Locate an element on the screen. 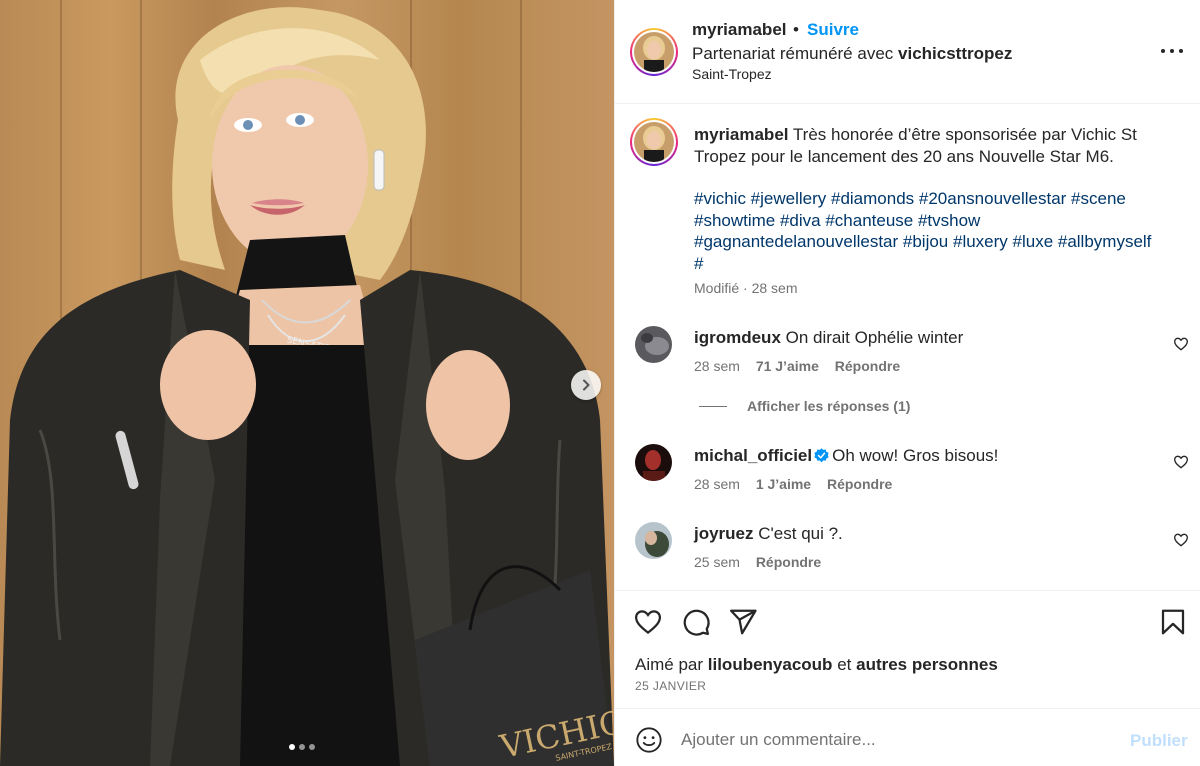  caption-username: myriamabel is located at coordinates (741, 134).